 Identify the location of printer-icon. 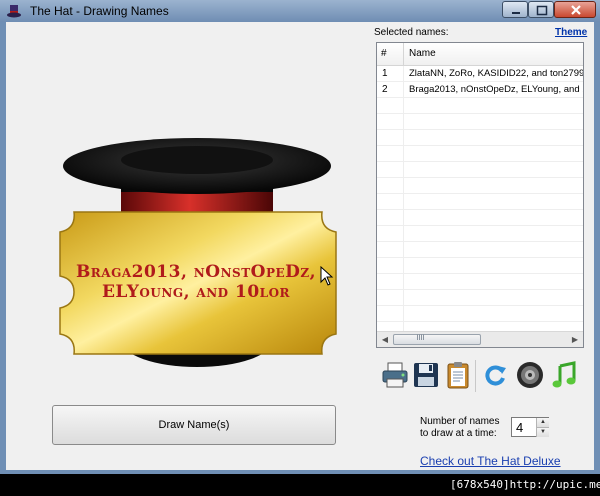
(395, 375).